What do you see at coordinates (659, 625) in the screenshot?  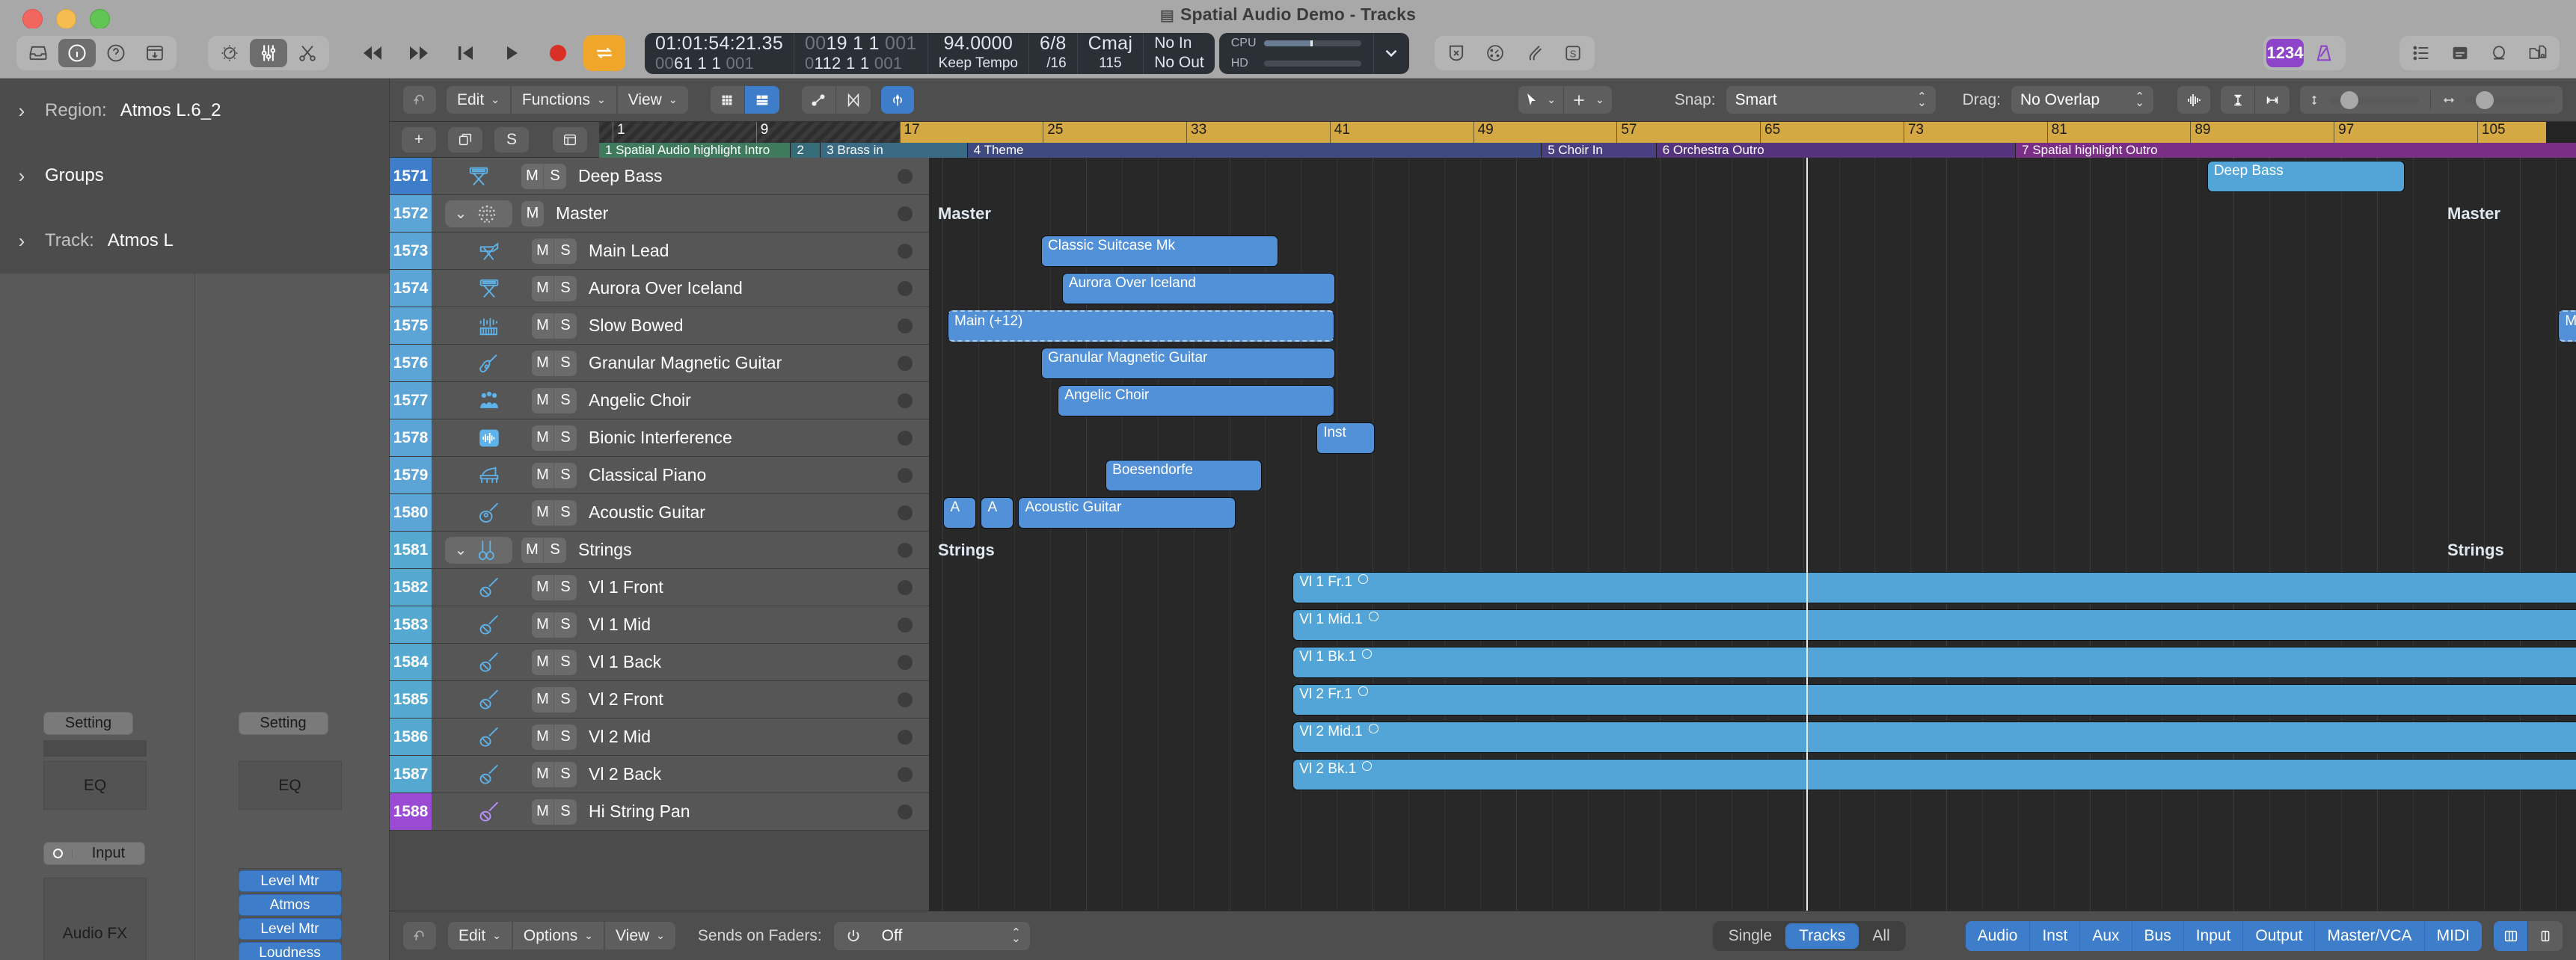 I see `track-header-row: 1583 M S Vl 1 Mid` at bounding box center [659, 625].